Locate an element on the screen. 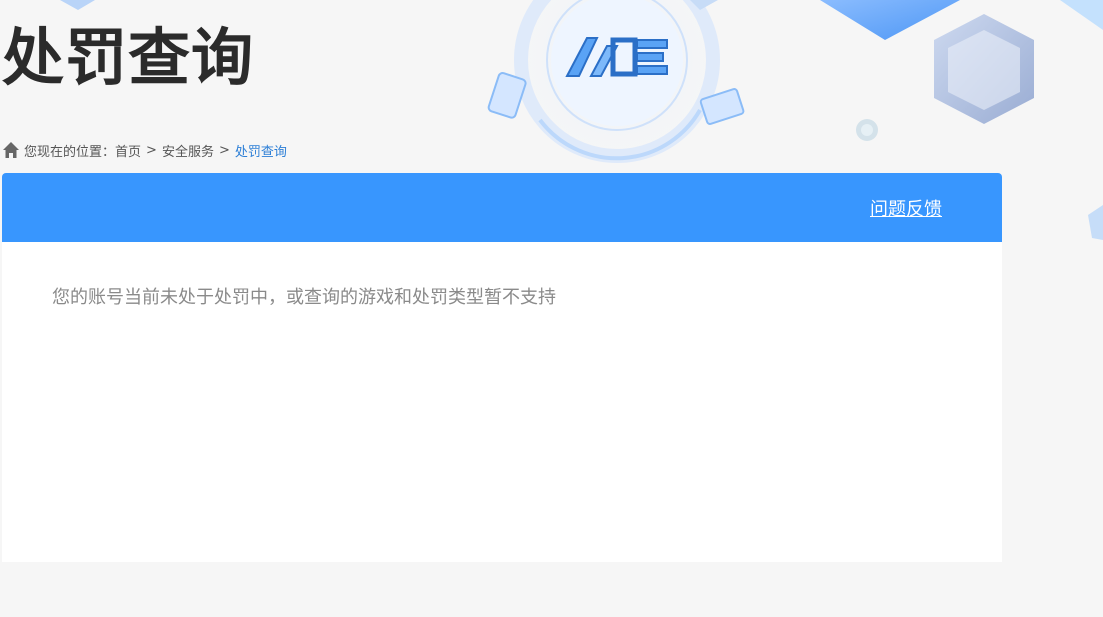  panel-header: 问题反馈 is located at coordinates (502, 207).